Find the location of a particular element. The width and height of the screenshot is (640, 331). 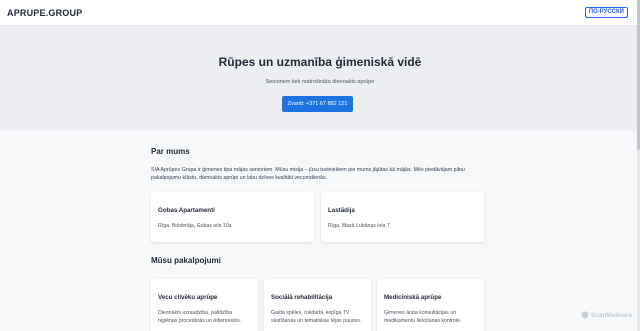

location-name: Gobas Apartamenti is located at coordinates (186, 210).